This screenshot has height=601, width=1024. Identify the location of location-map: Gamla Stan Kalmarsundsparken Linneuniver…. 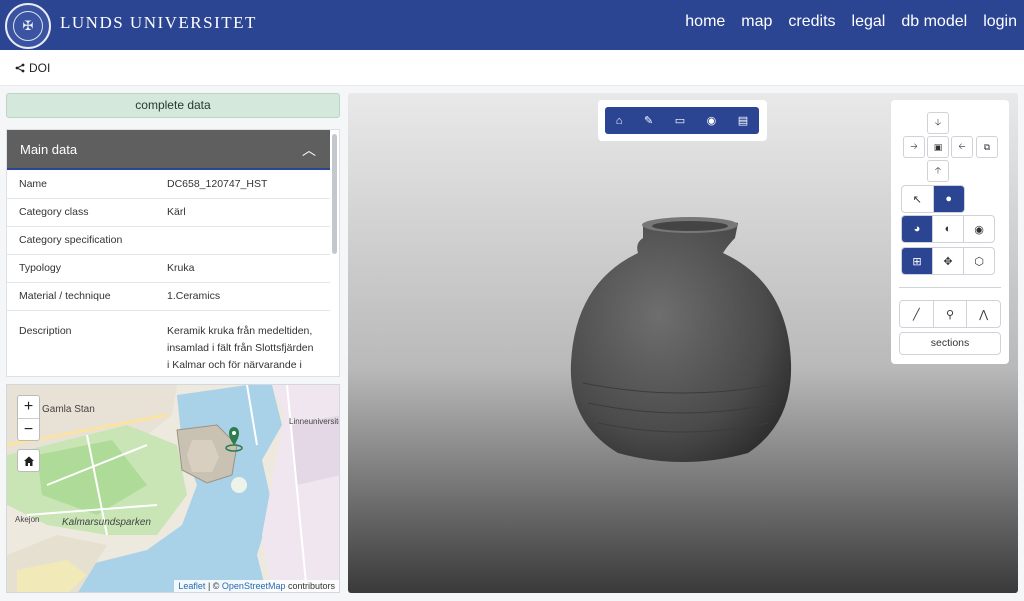
(173, 488).